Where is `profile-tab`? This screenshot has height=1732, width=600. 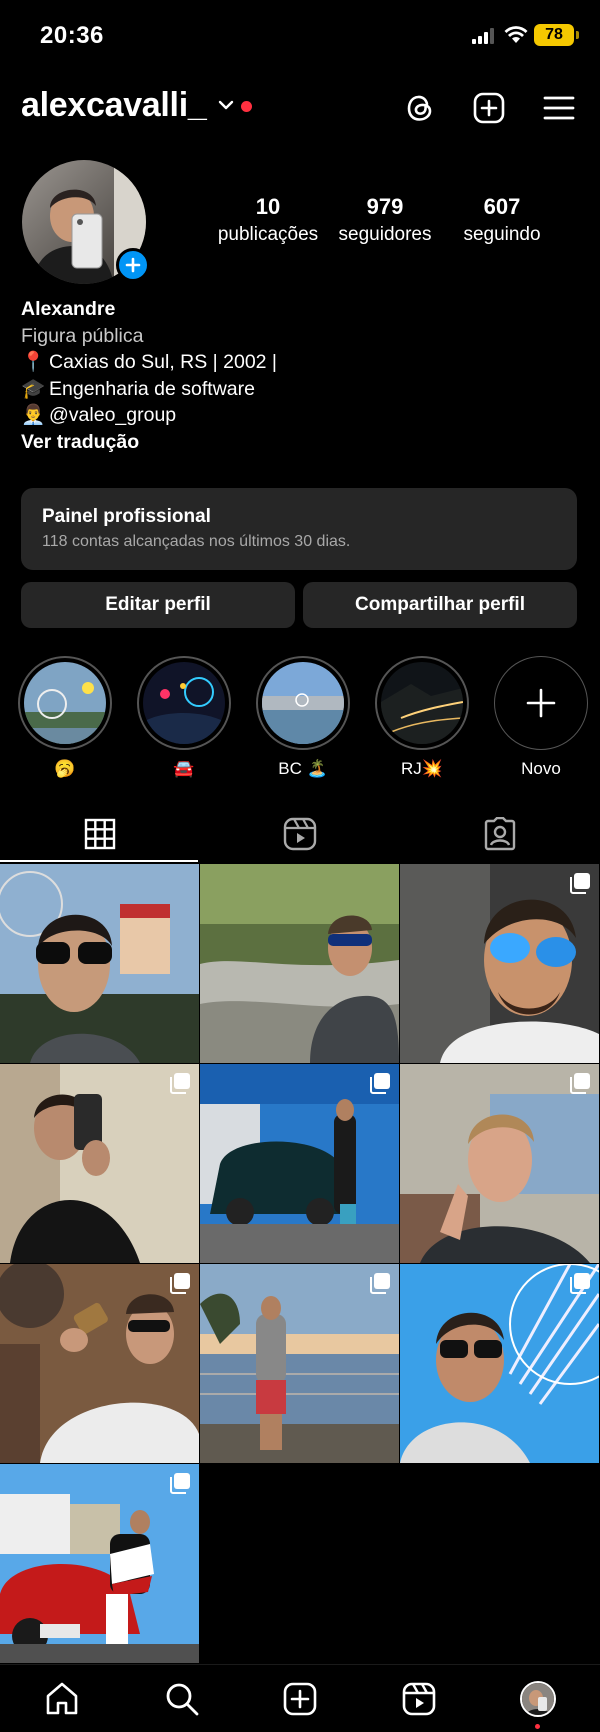
profile-tab is located at coordinates (538, 1699).